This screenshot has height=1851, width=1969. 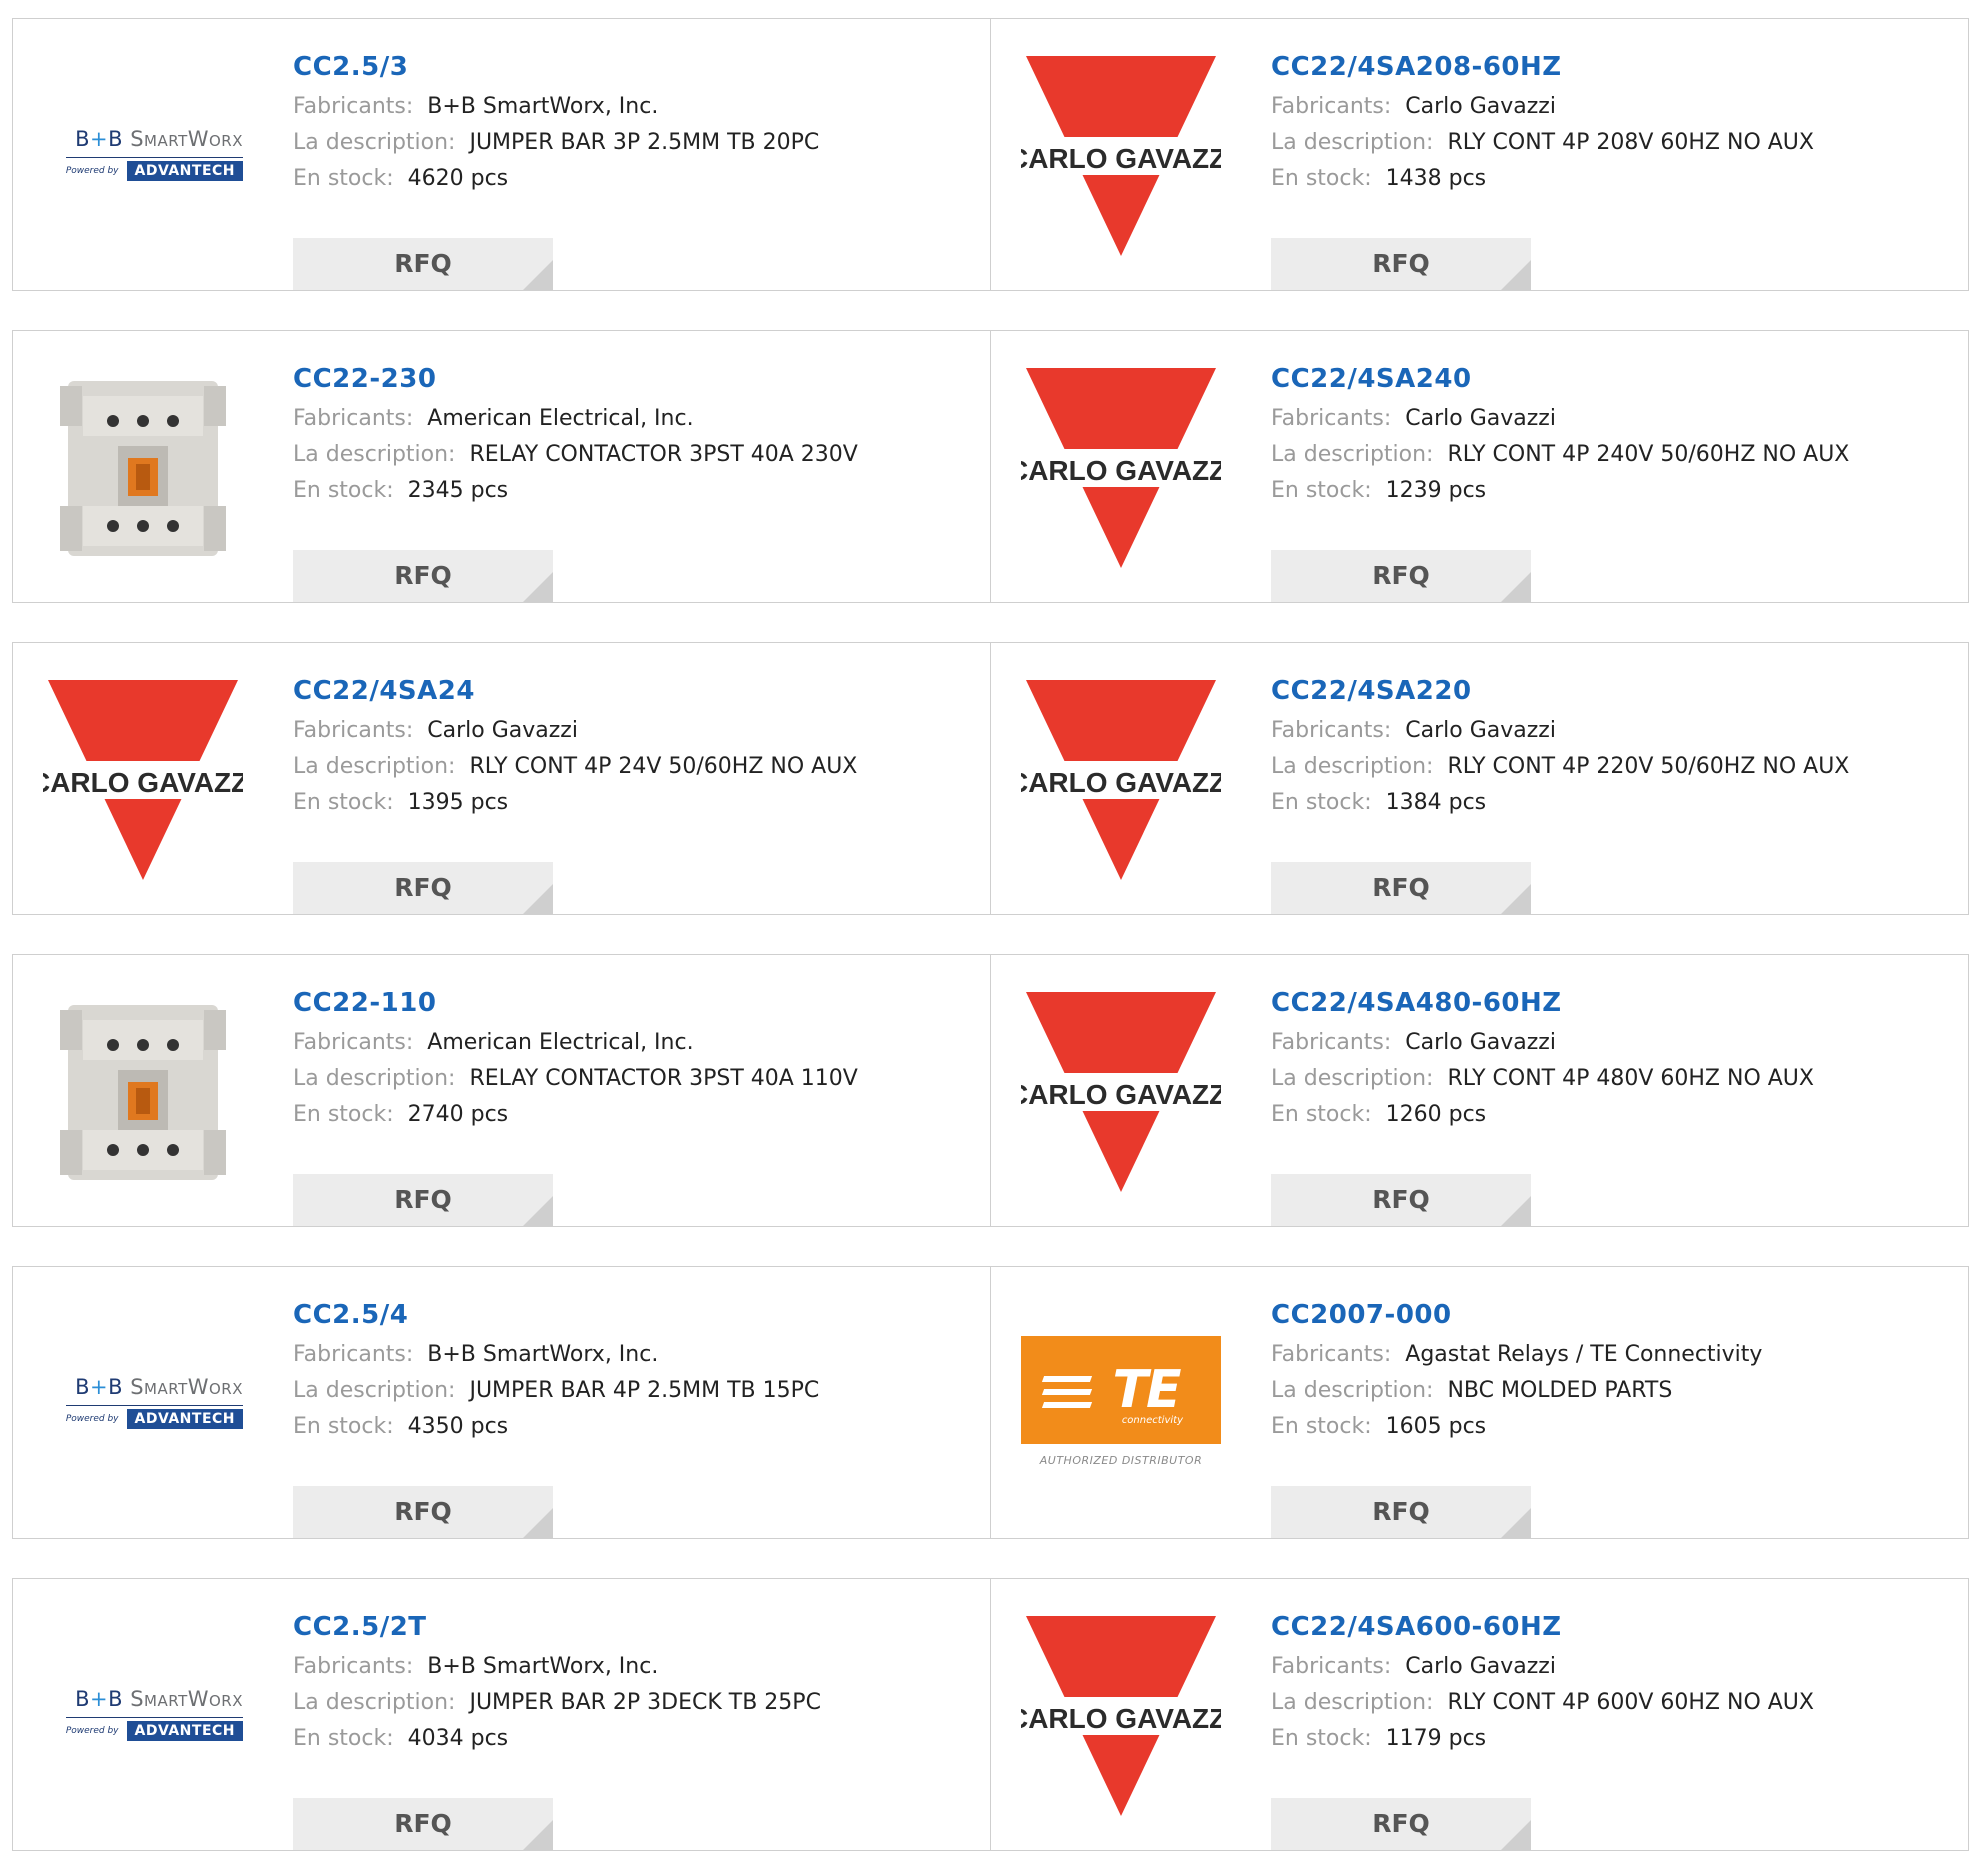 I want to click on manufacturer-logo: TE connectivity AUTHORIZED DISTRIBUTOR, so click(x=1121, y=1401).